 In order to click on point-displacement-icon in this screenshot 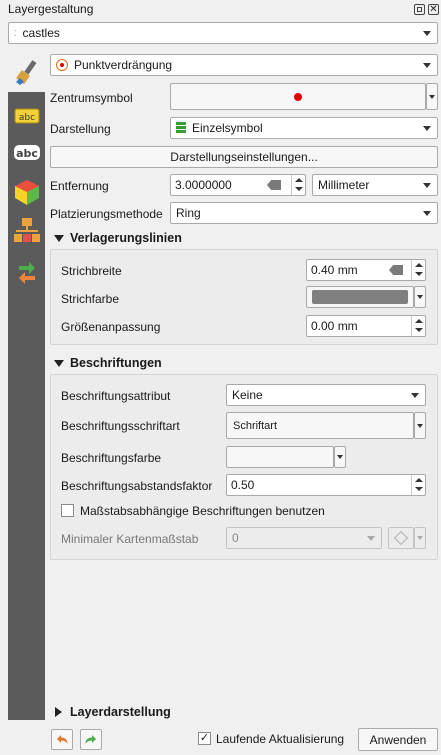, I will do `click(62, 65)`.